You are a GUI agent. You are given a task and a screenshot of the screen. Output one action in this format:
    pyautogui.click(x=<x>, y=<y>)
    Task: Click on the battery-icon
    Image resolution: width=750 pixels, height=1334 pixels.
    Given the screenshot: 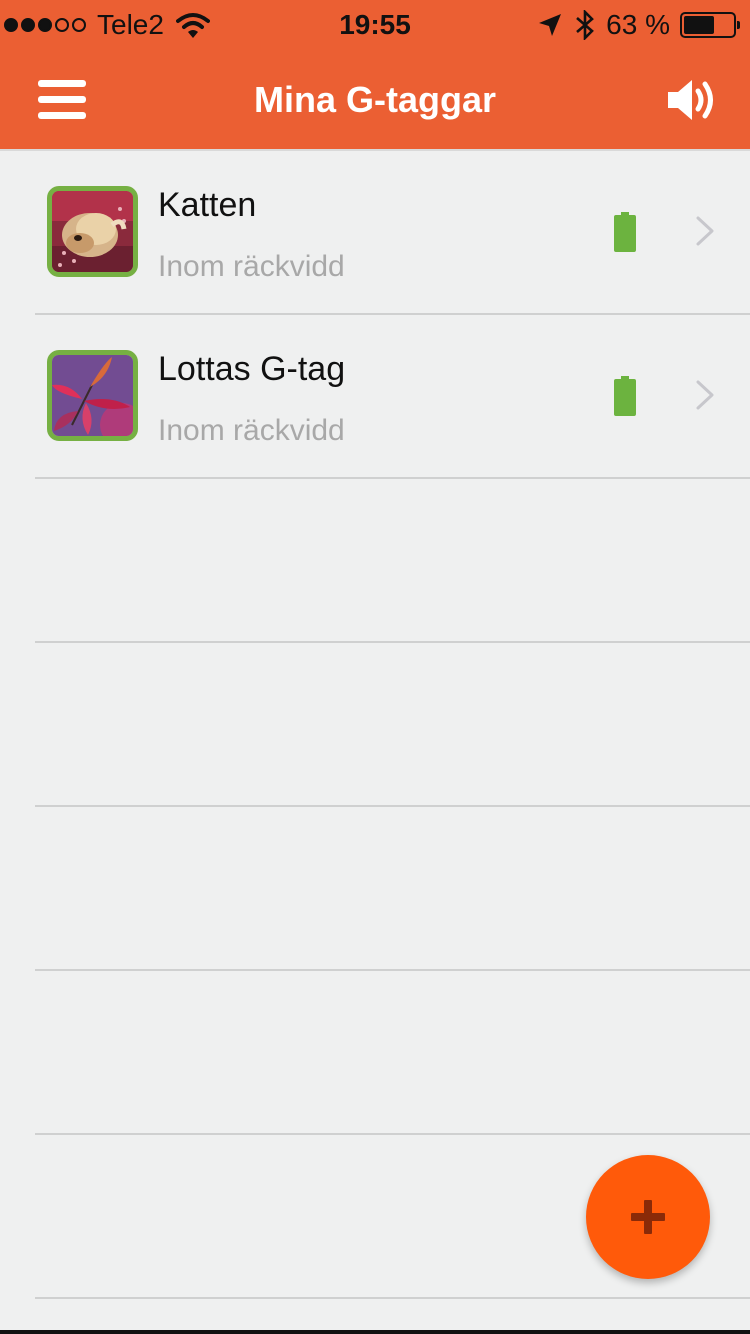 What is the action you would take?
    pyautogui.click(x=710, y=25)
    